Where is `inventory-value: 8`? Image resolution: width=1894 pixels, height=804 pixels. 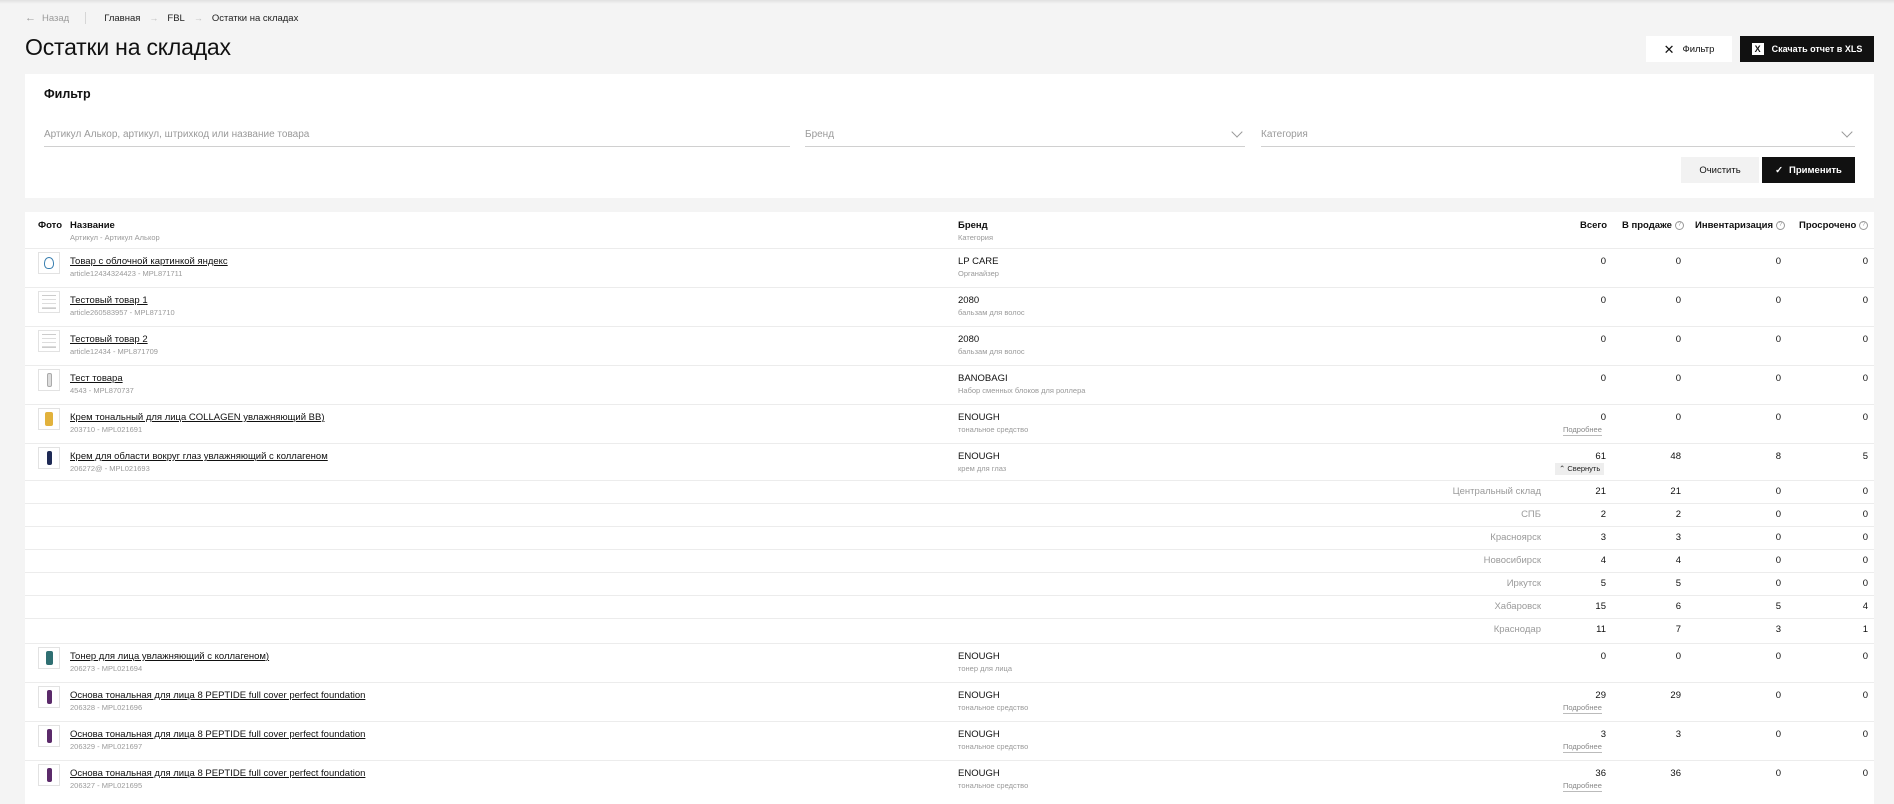 inventory-value: 8 is located at coordinates (1778, 456).